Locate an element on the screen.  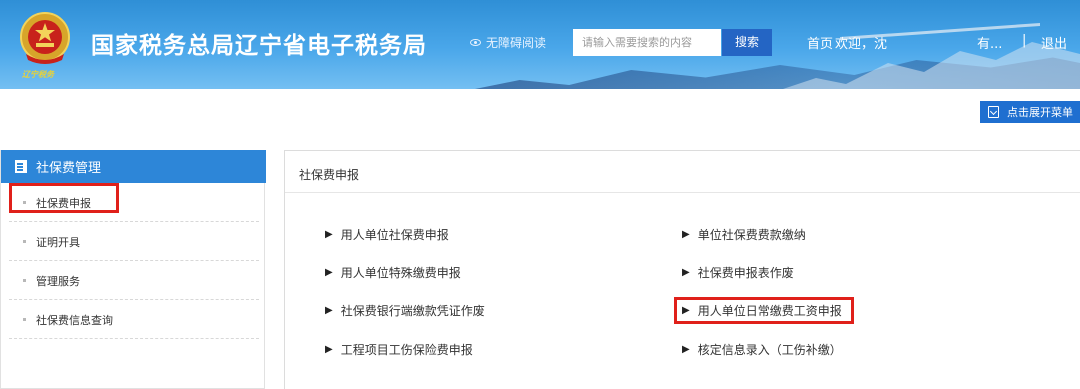
accessibility-reading-link: 无障碍阅读 is located at coordinates (508, 42).